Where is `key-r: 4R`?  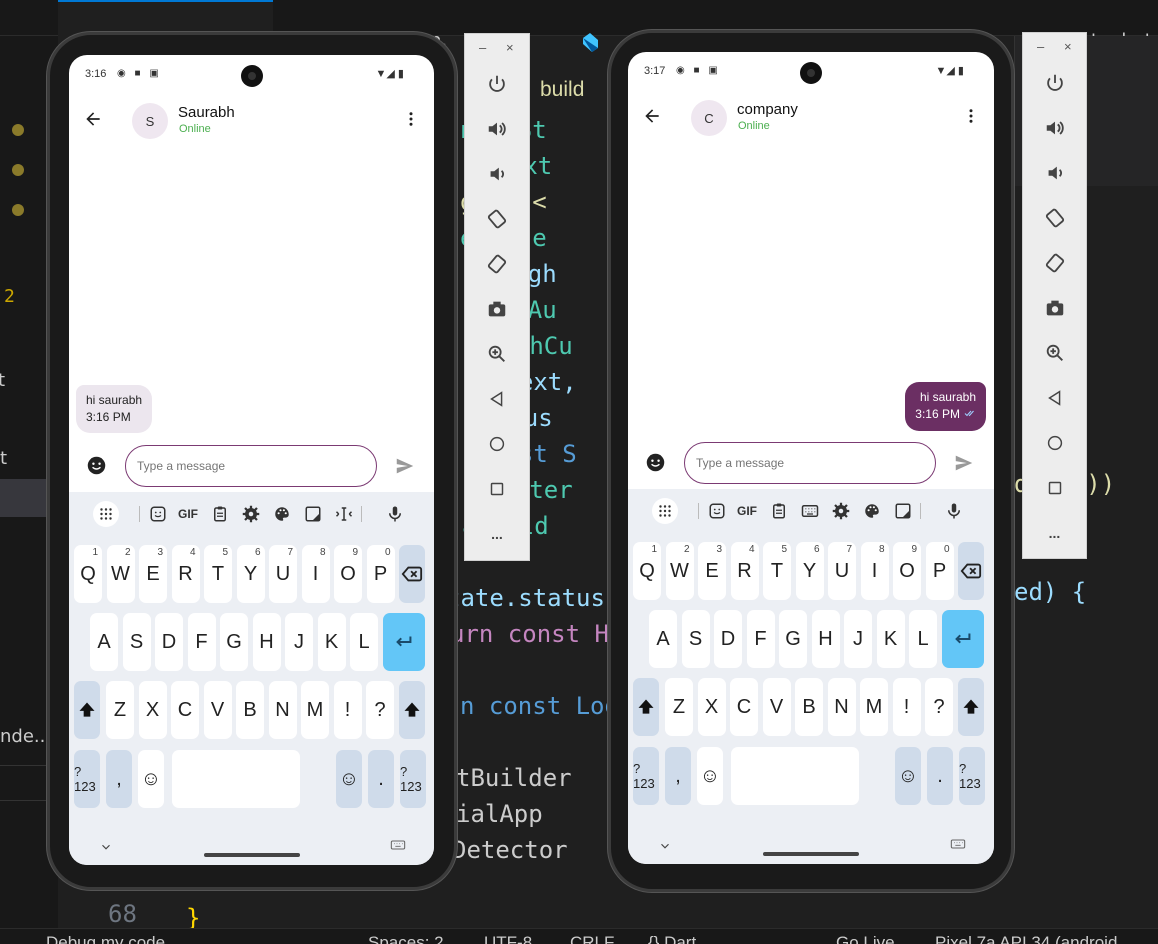
key-r: 4R is located at coordinates (185, 574).